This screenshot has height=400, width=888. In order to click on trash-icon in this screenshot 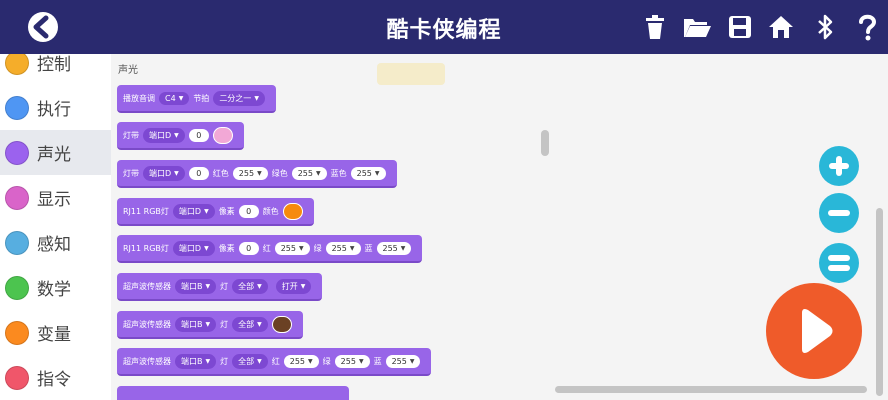, I will do `click(655, 27)`.